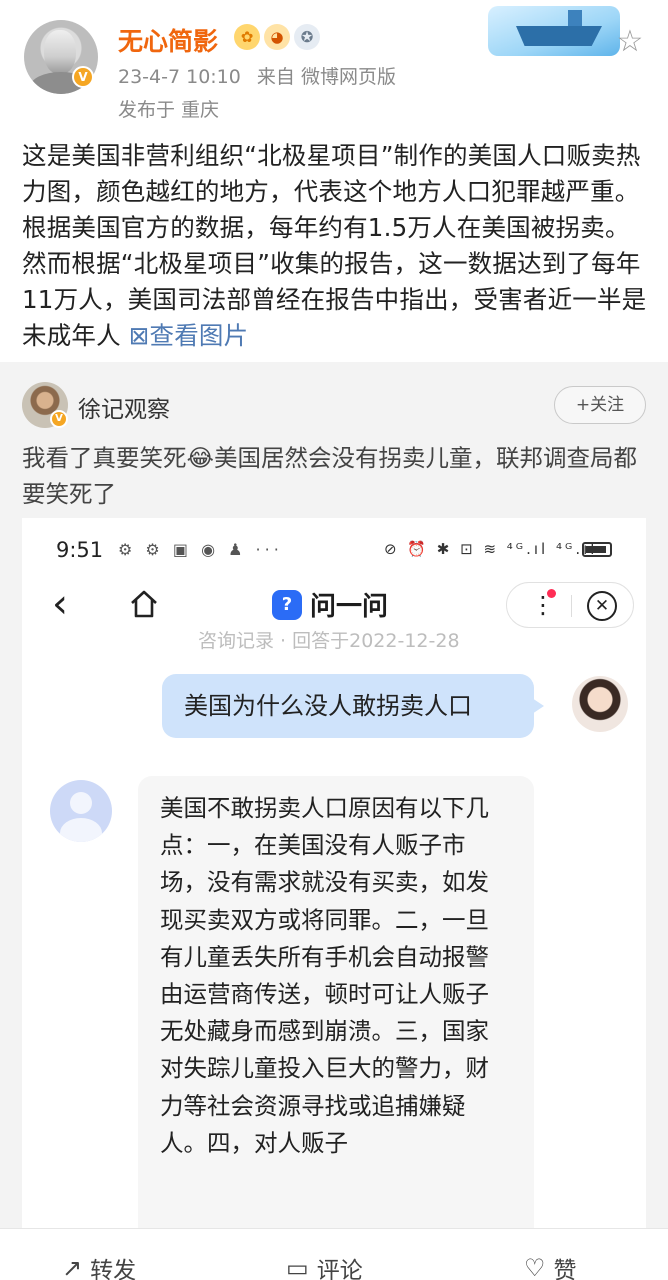  Describe the element at coordinates (334, 550) in the screenshot. I see `phone-status-bar: 9:51 ⚙ ⚙ ▣ ◉ ♟ ··· ⊘ ⏰ ✱ ⊡ ≋ ⁴ᴳ.ıl ⁴ᴳ.ıl` at that location.